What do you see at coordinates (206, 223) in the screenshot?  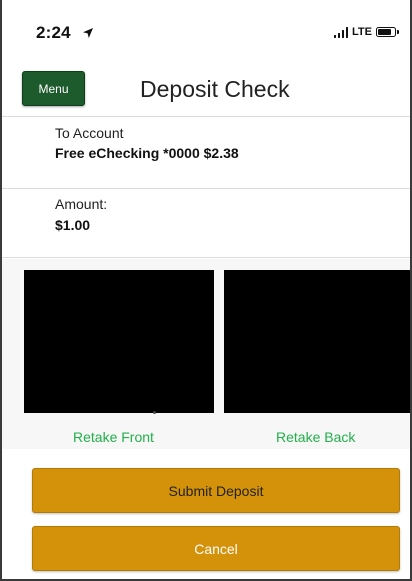 I see `amount-section: Amount: $1.00` at bounding box center [206, 223].